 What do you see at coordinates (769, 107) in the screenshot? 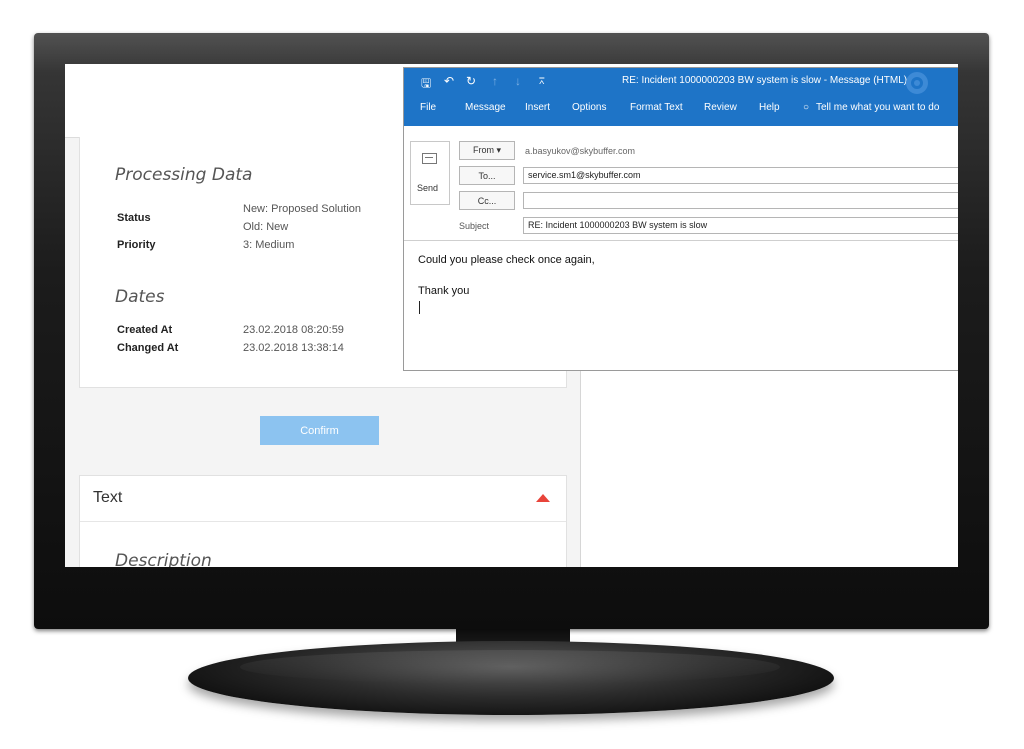
I see `menu-help: Help` at bounding box center [769, 107].